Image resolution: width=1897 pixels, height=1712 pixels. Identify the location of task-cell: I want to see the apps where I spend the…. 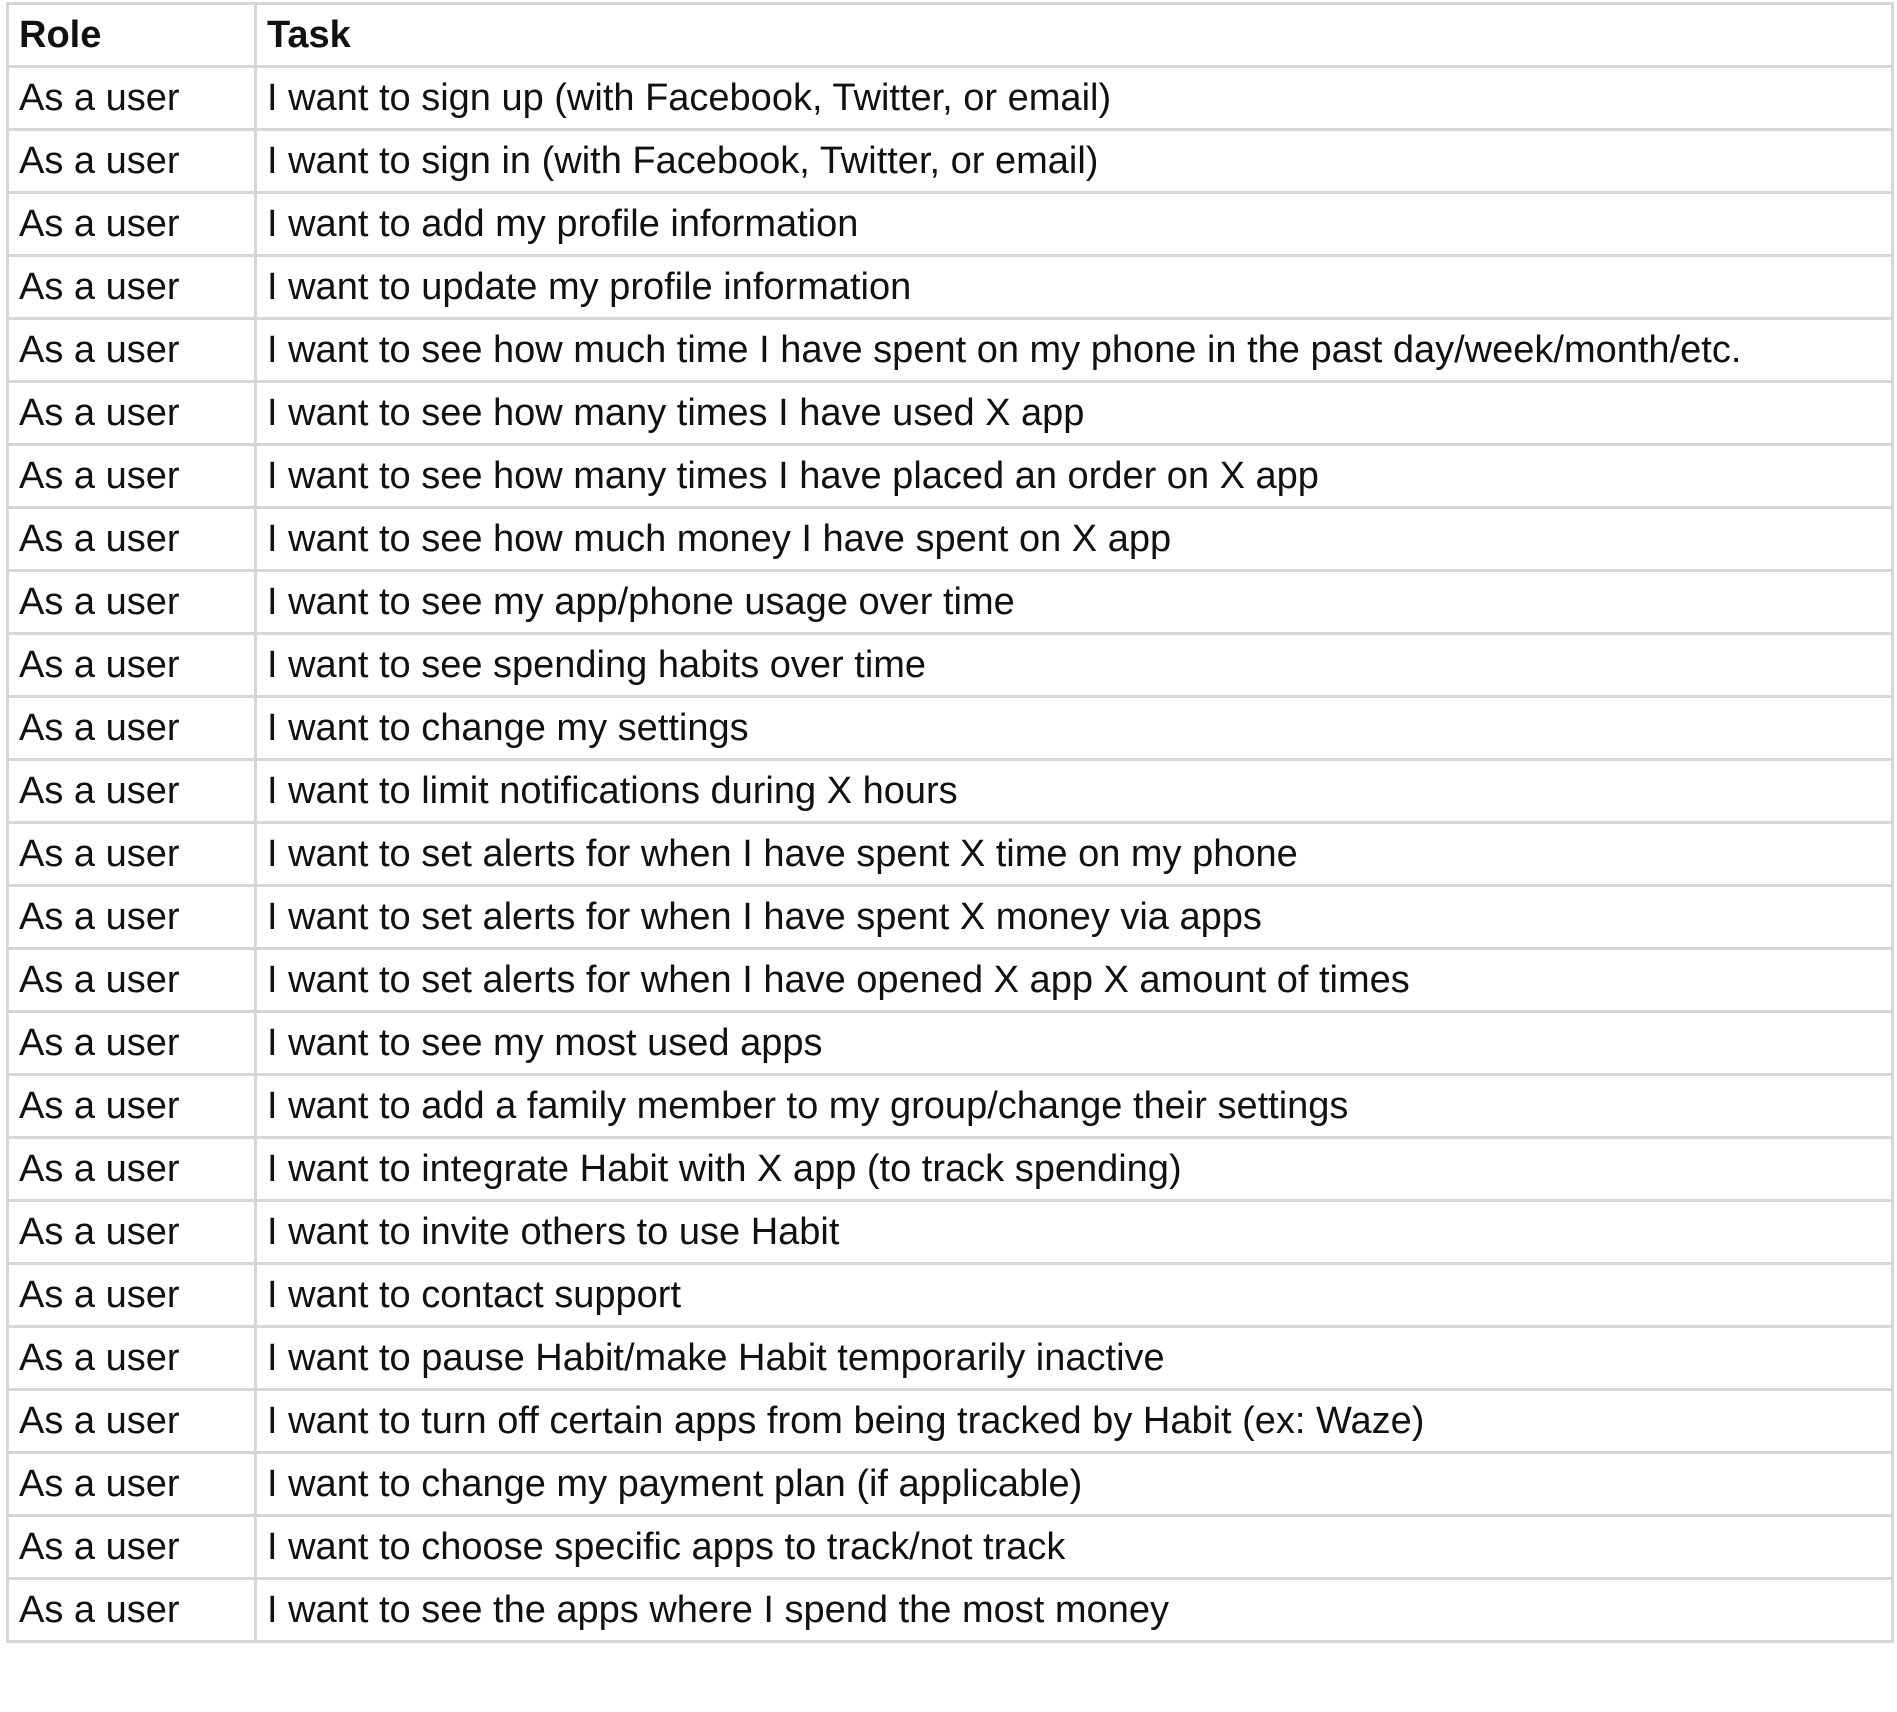
(1074, 1610).